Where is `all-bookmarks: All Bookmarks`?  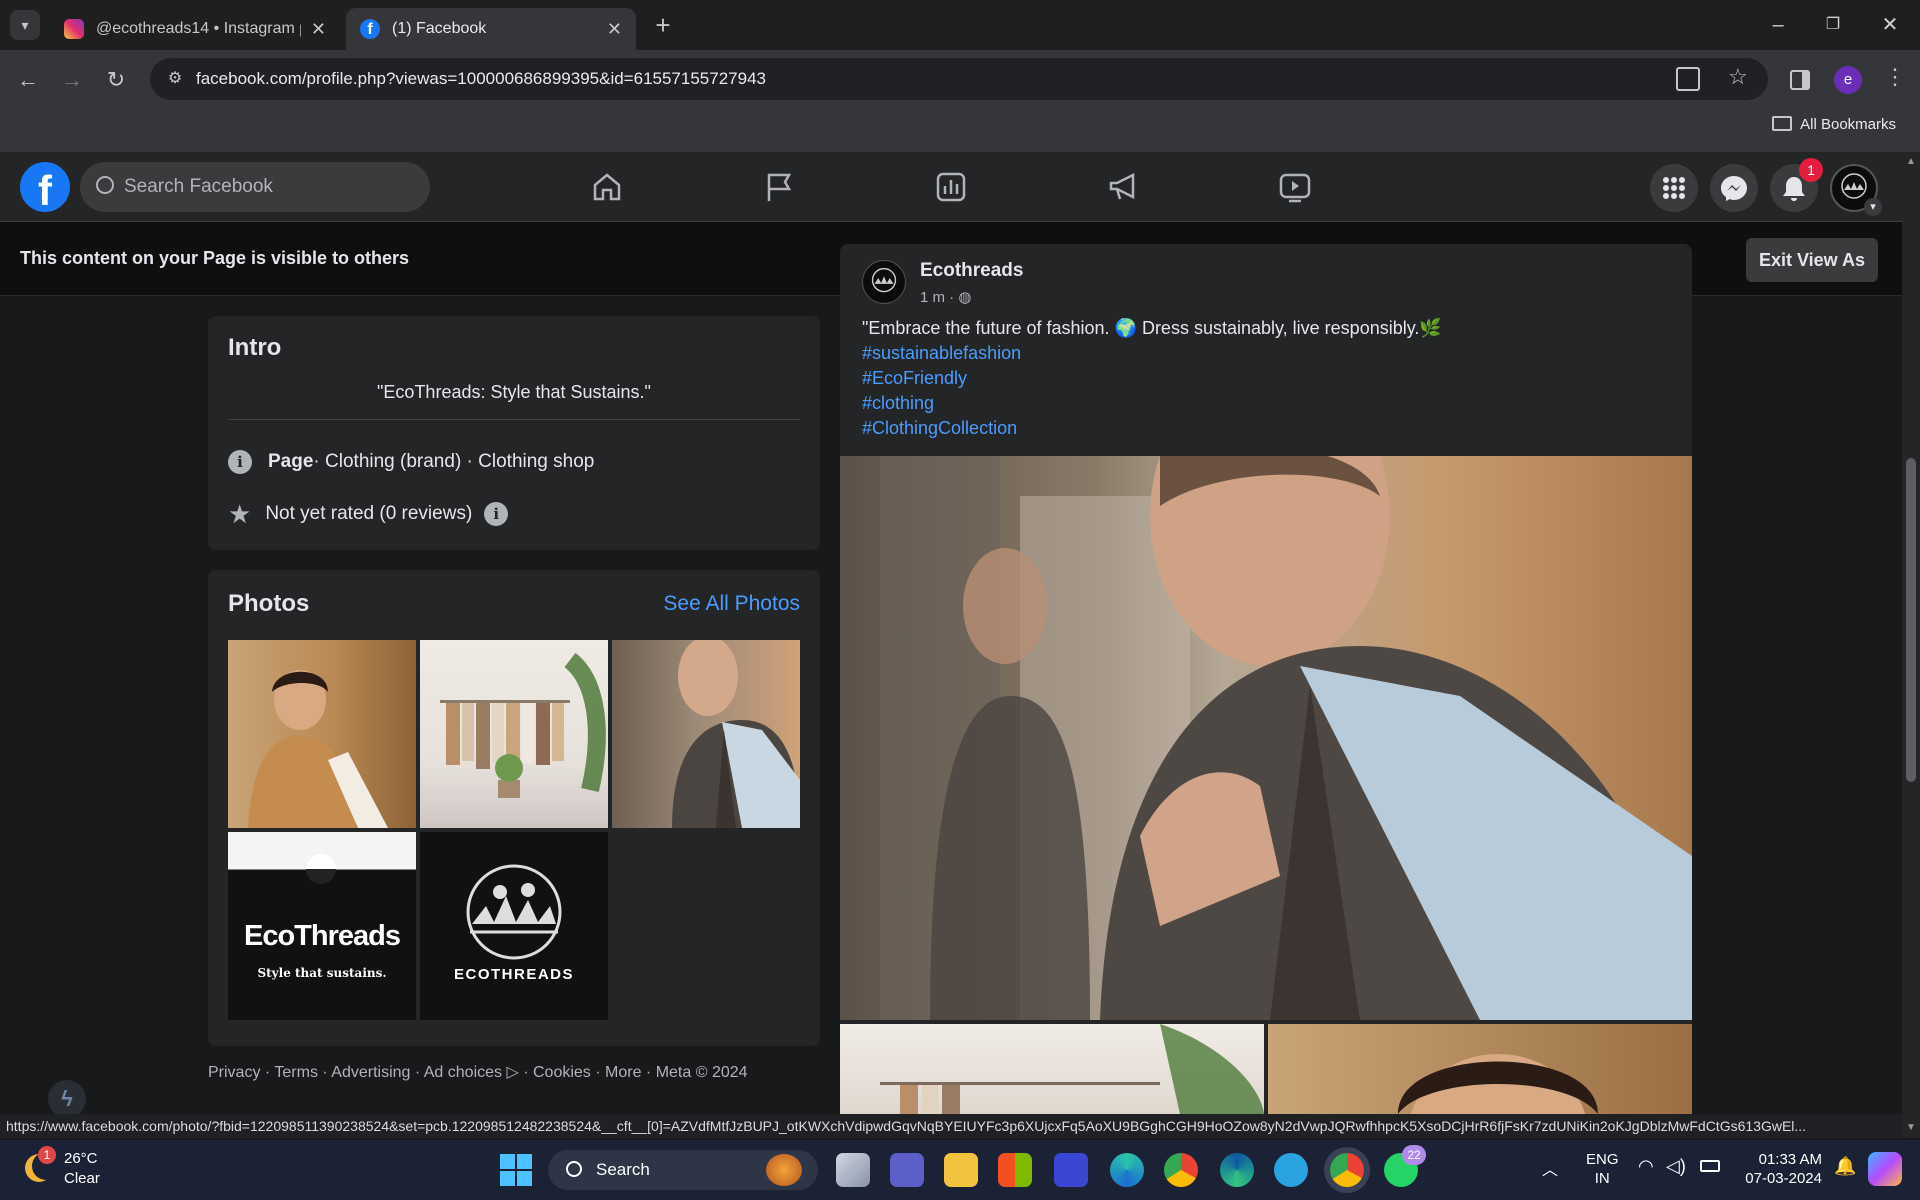
all-bookmarks: All Bookmarks is located at coordinates (1834, 124).